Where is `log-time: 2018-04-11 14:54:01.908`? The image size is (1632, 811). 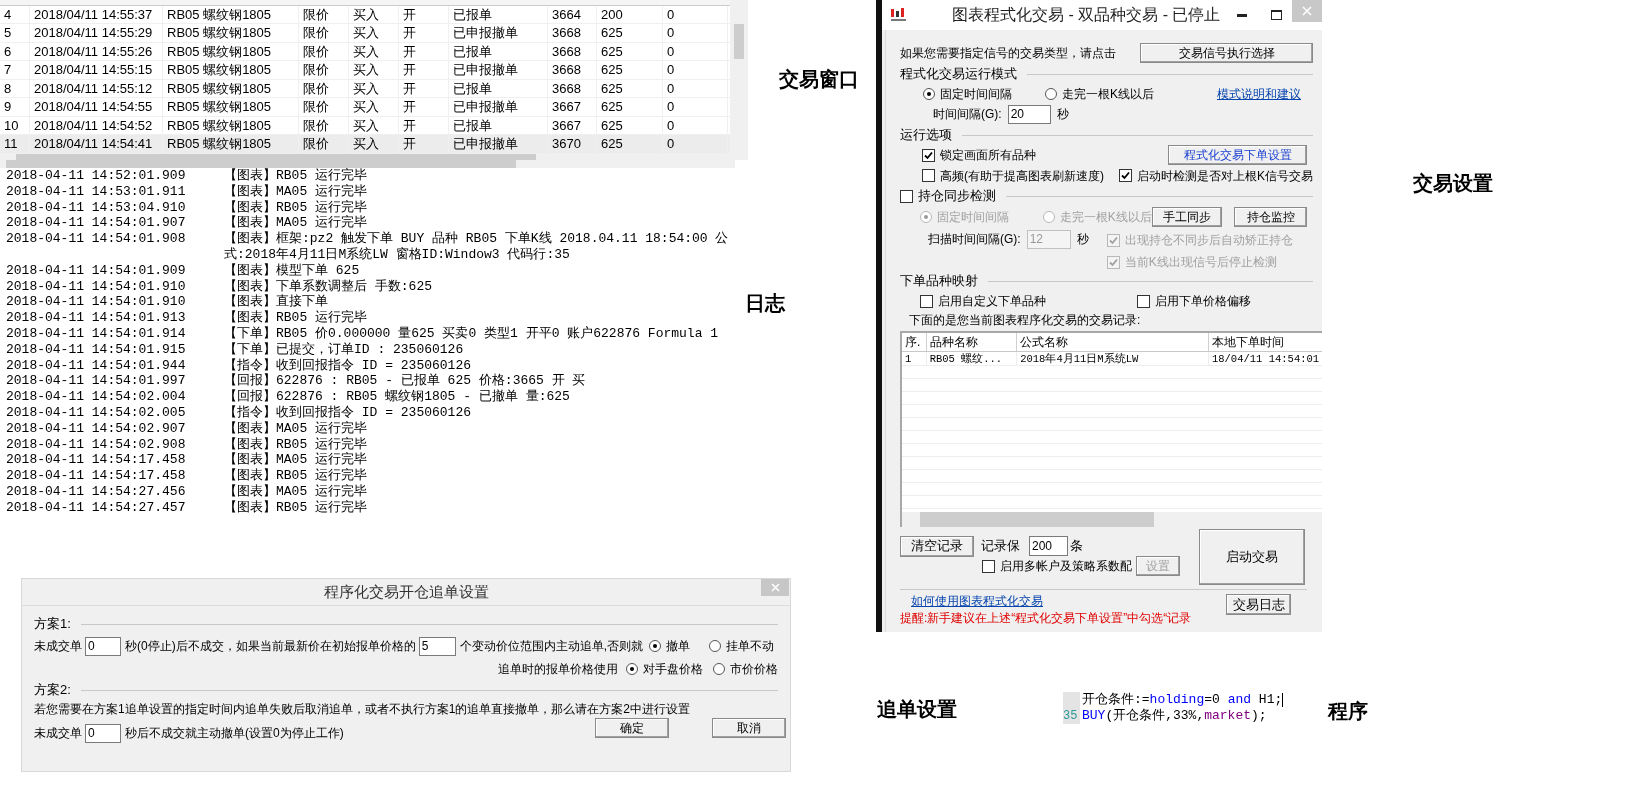
log-time: 2018-04-11 14:54:01.908 is located at coordinates (96, 239).